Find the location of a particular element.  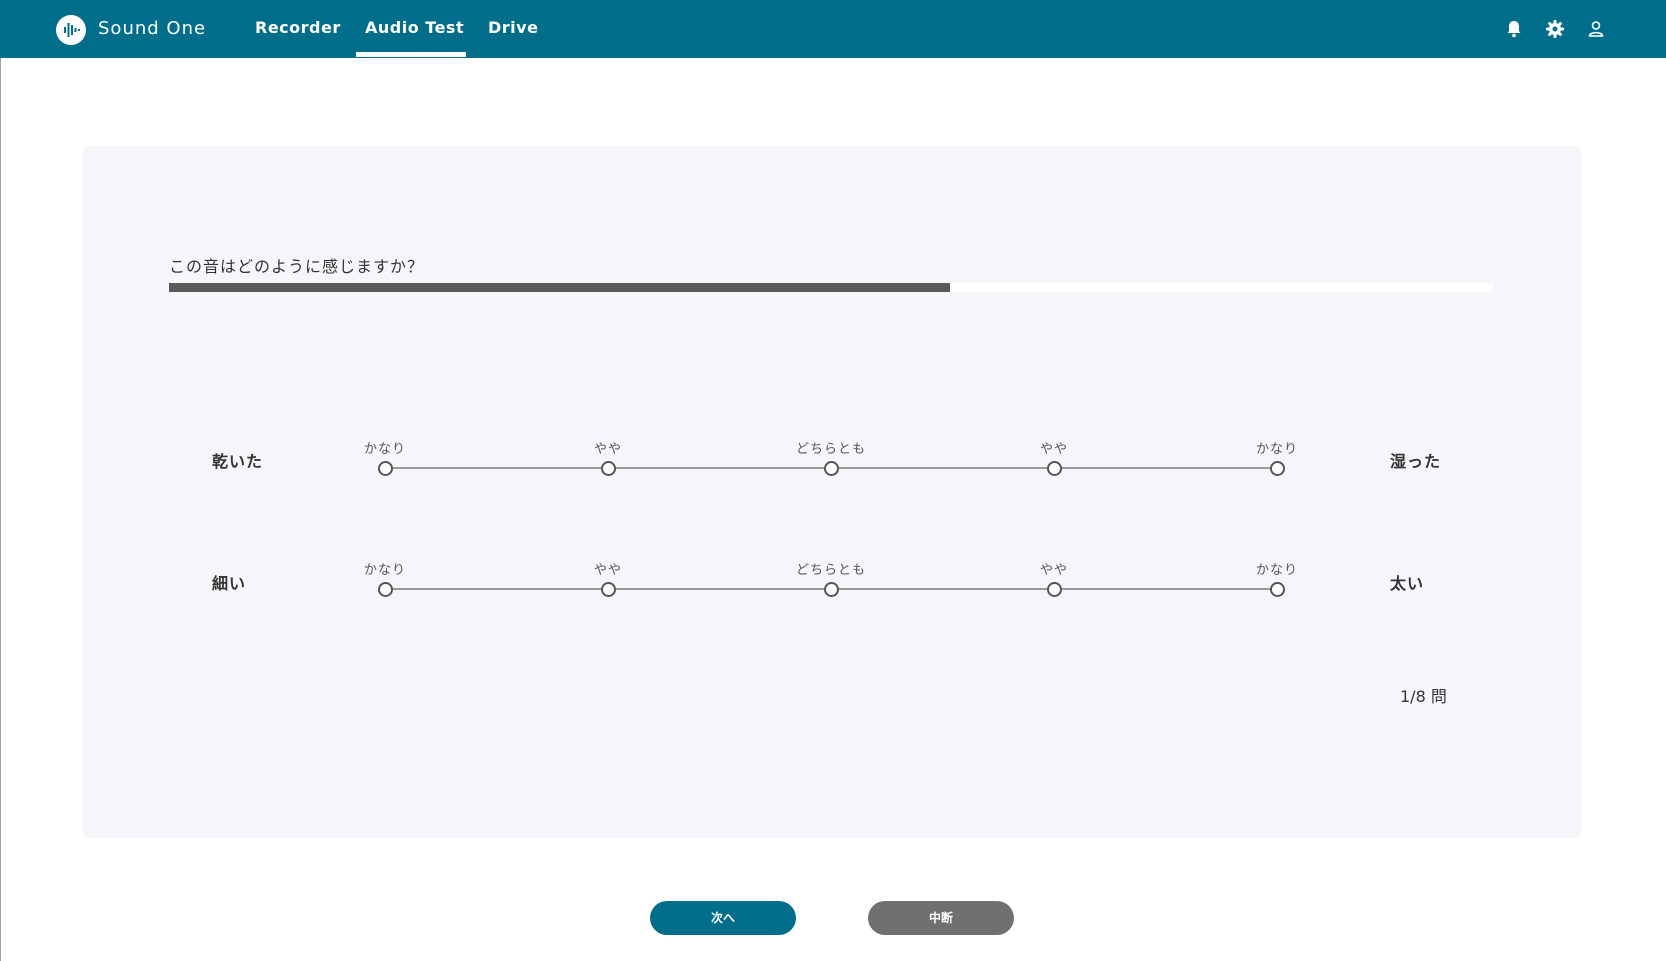

question-text: この音はどのように感じますか？ is located at coordinates (297, 266).